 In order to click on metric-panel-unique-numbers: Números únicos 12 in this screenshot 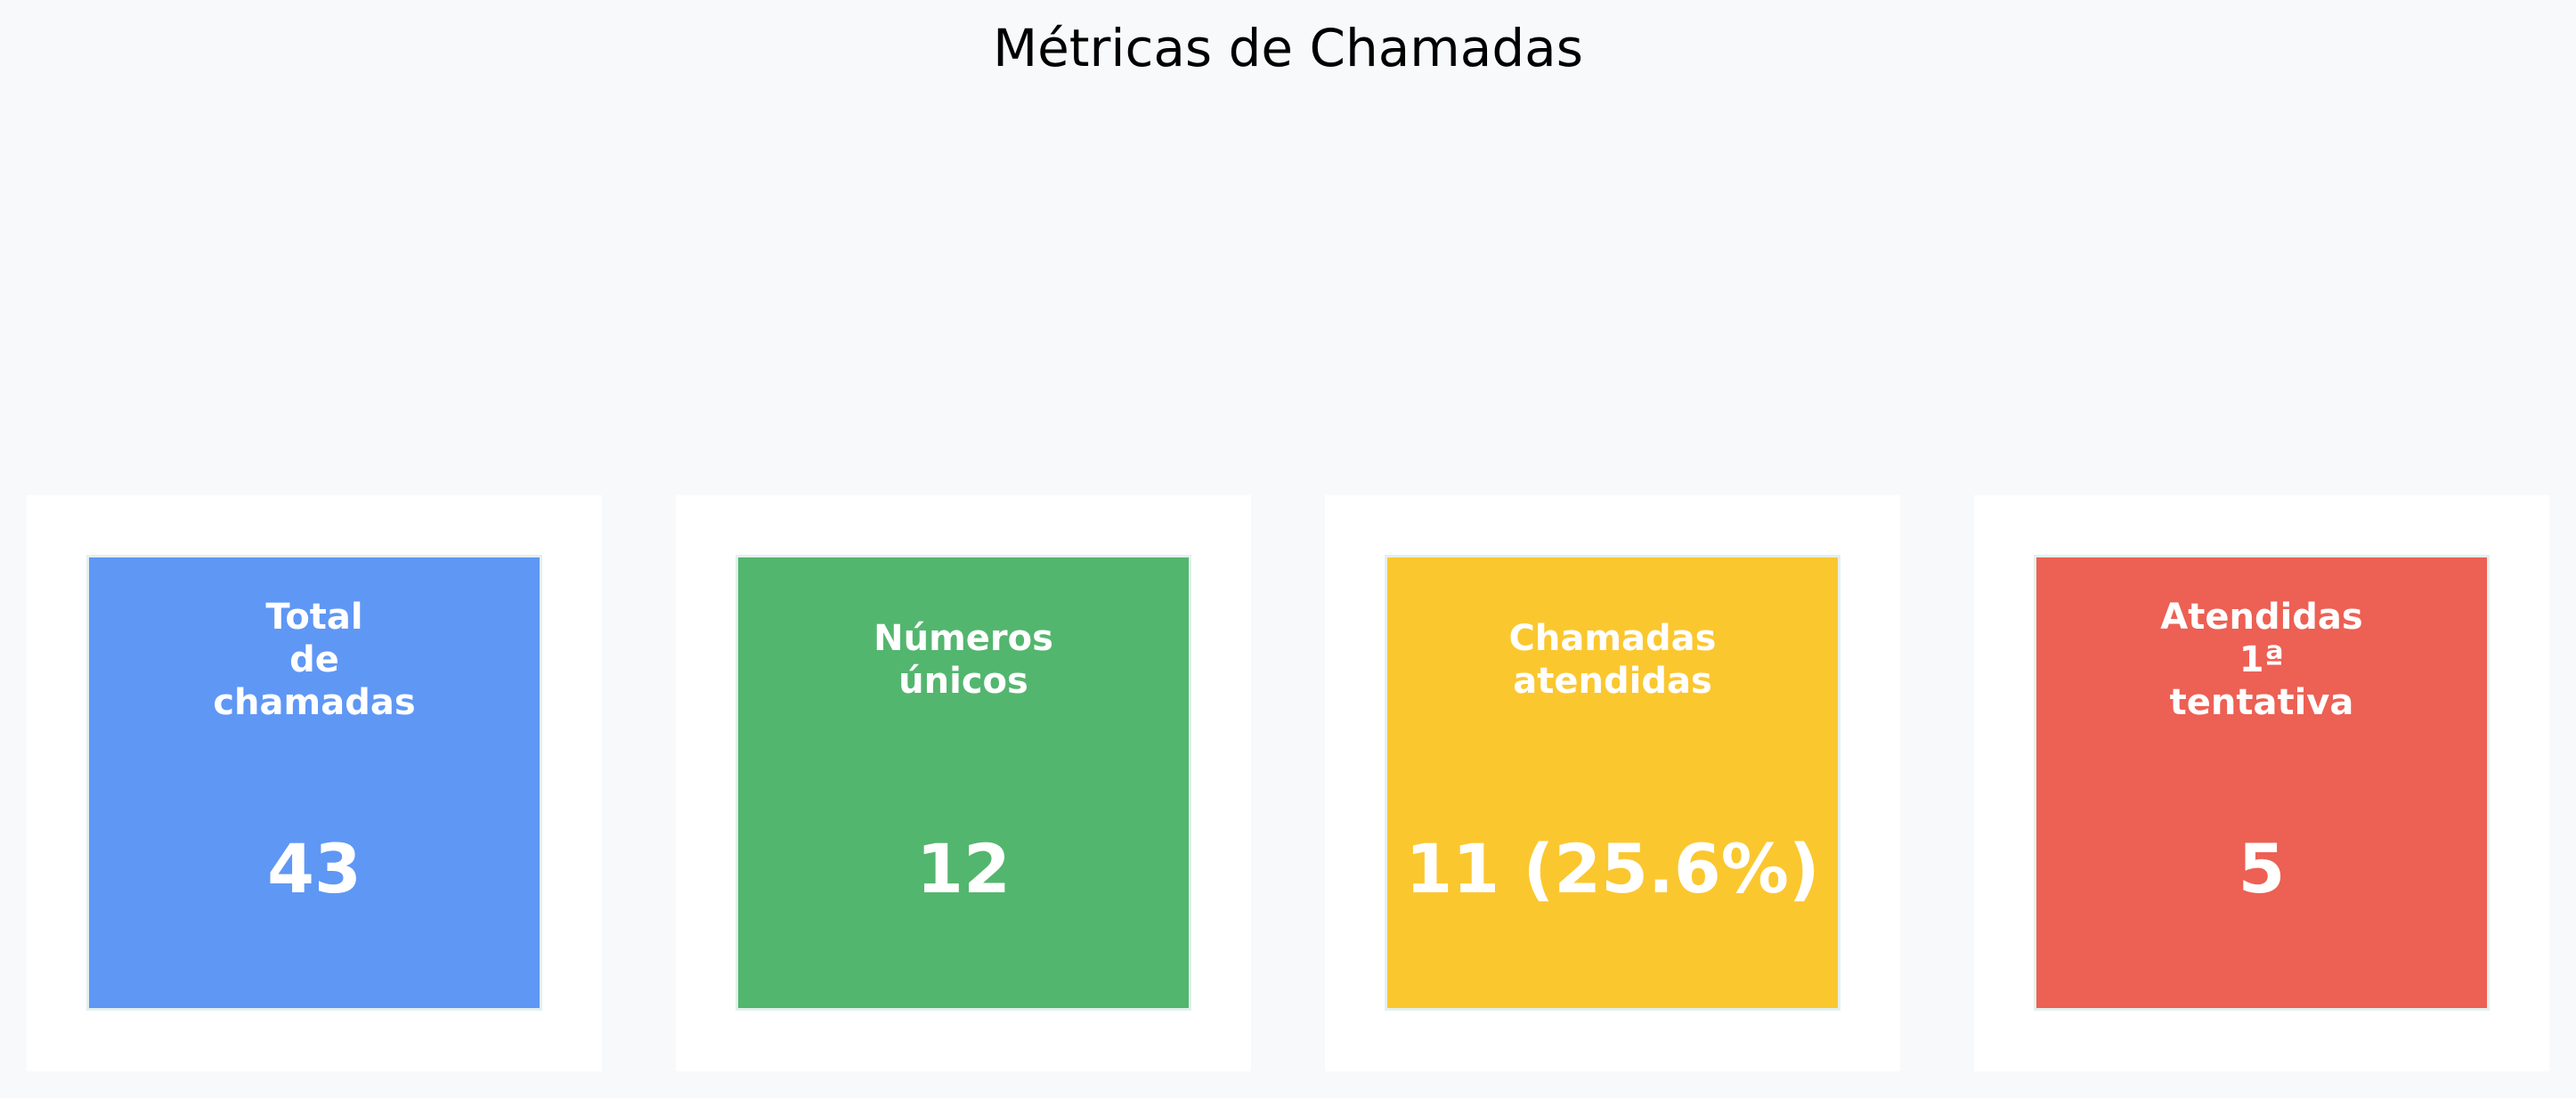, I will do `click(963, 783)`.